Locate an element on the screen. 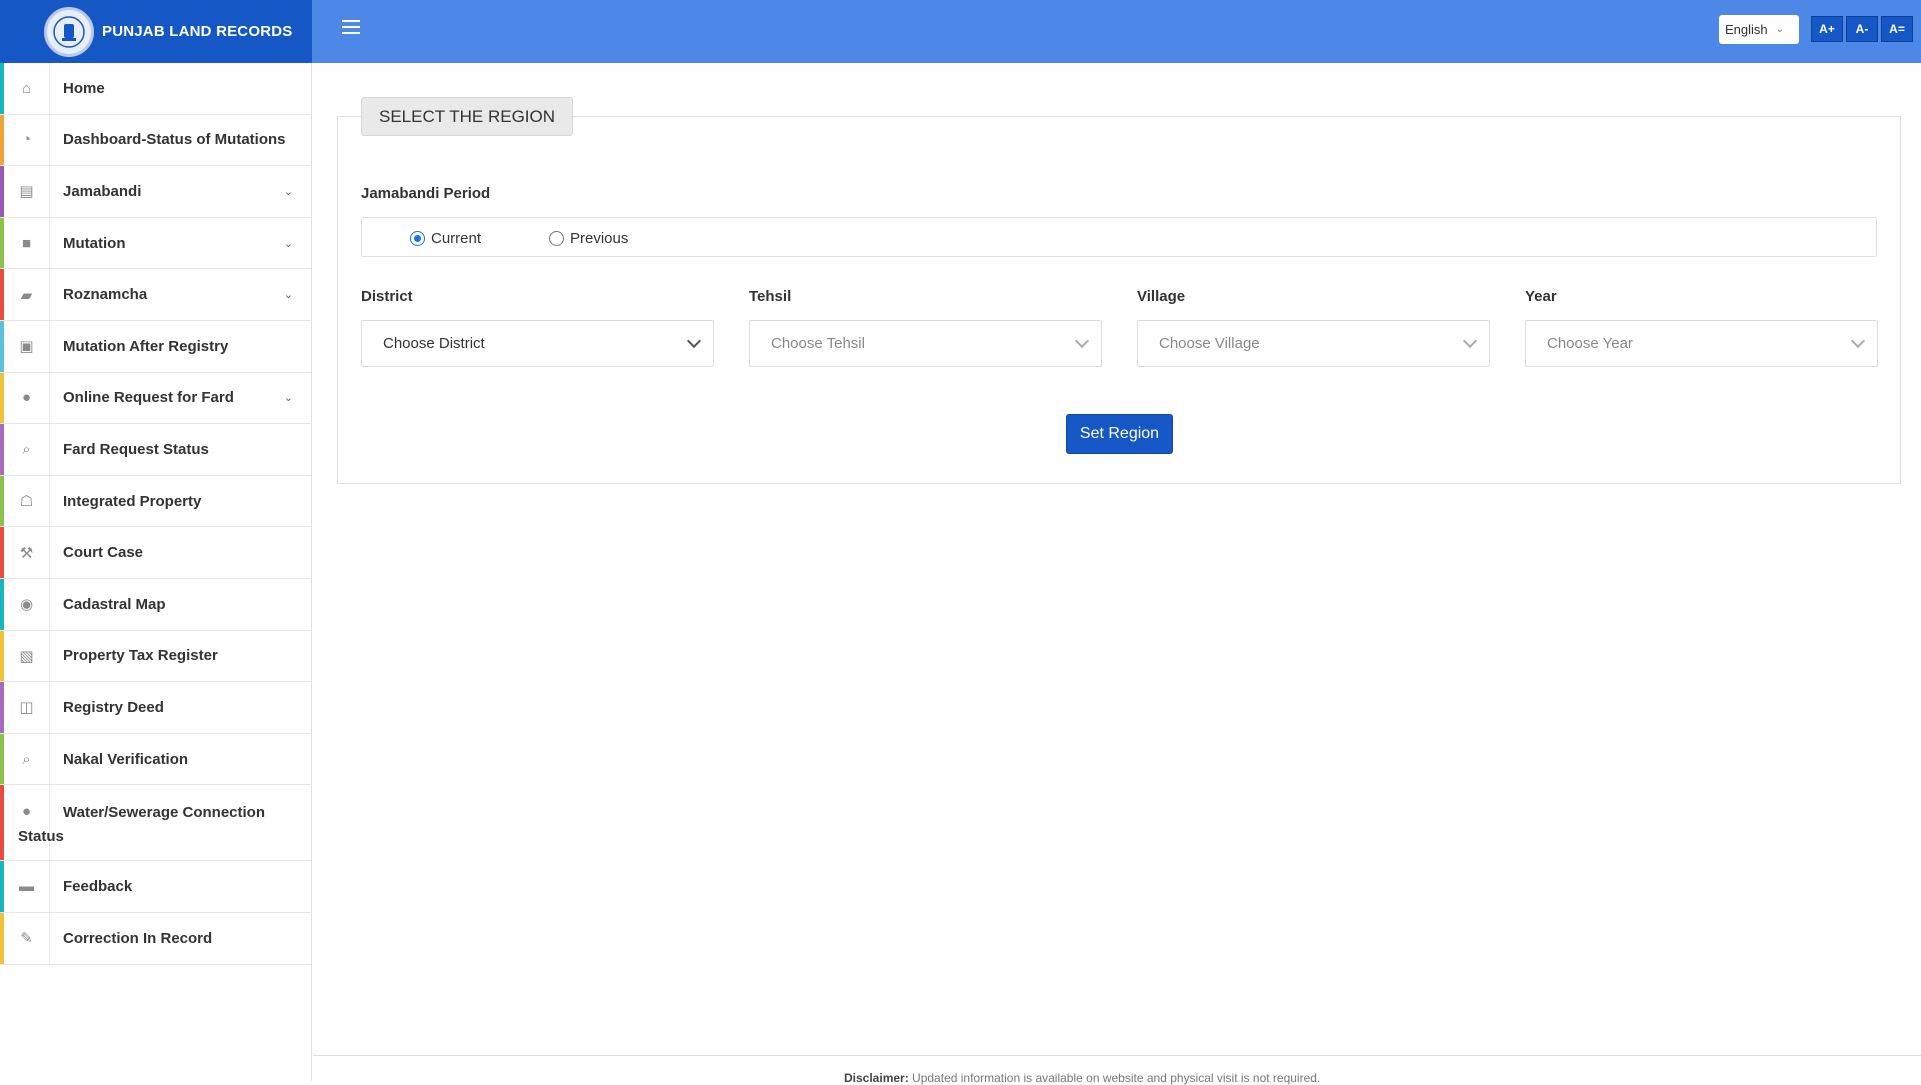 The image size is (1921, 1085). id-card-icon: ▤ is located at coordinates (27, 191).